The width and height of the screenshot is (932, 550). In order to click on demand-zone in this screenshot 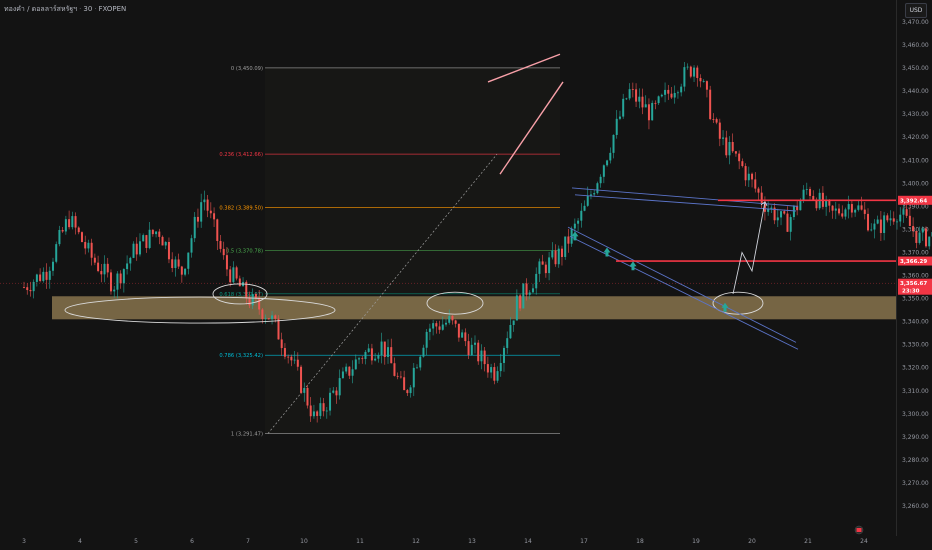, I will do `click(474, 308)`.